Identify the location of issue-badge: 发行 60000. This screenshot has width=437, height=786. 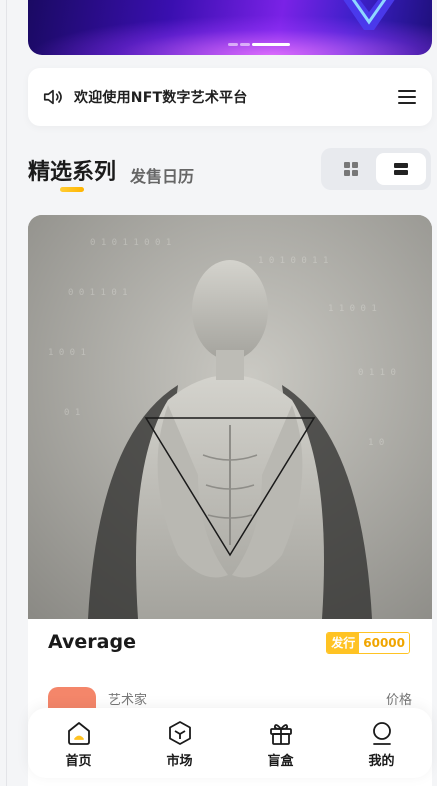
(368, 643).